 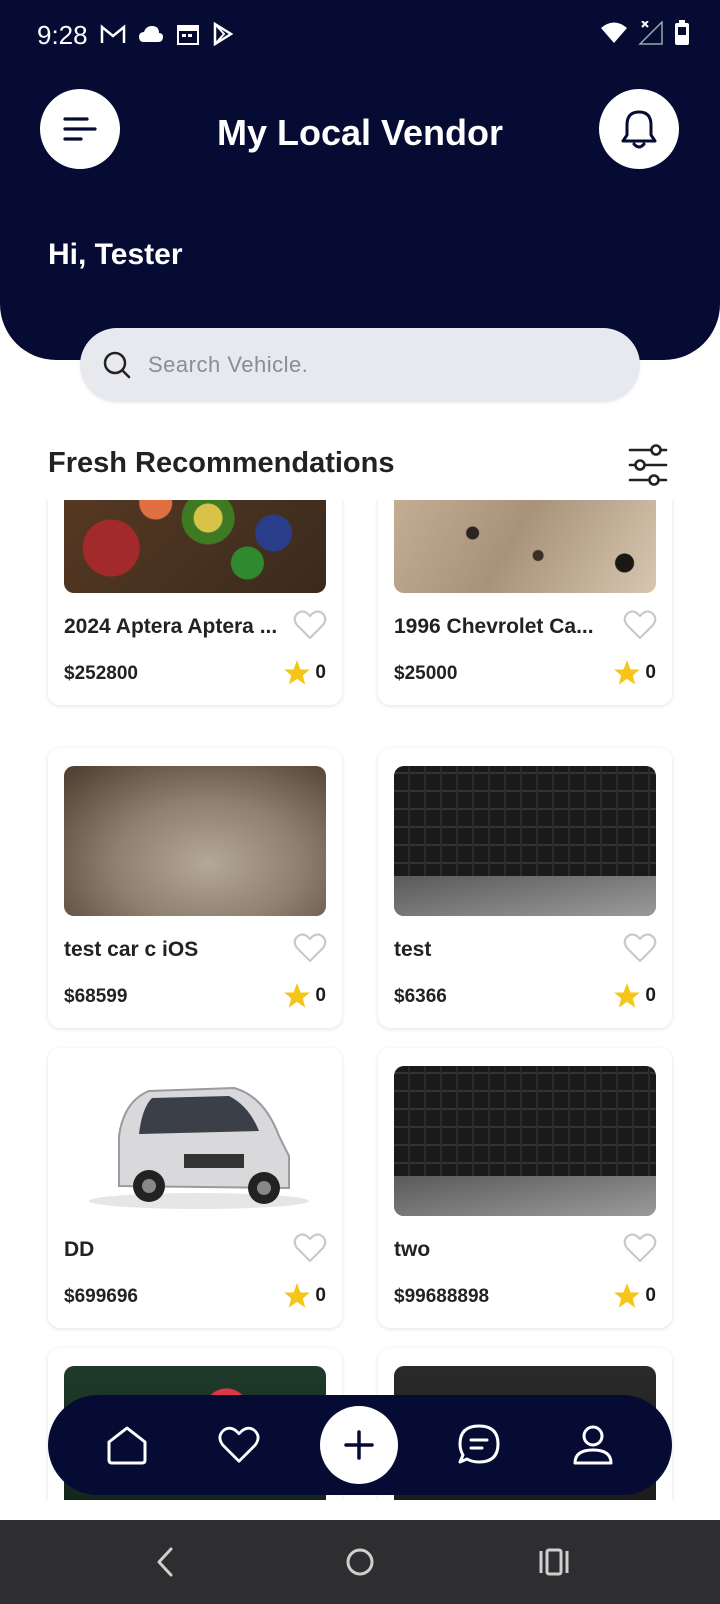 I want to click on car-illustration, so click(x=199, y=1147).